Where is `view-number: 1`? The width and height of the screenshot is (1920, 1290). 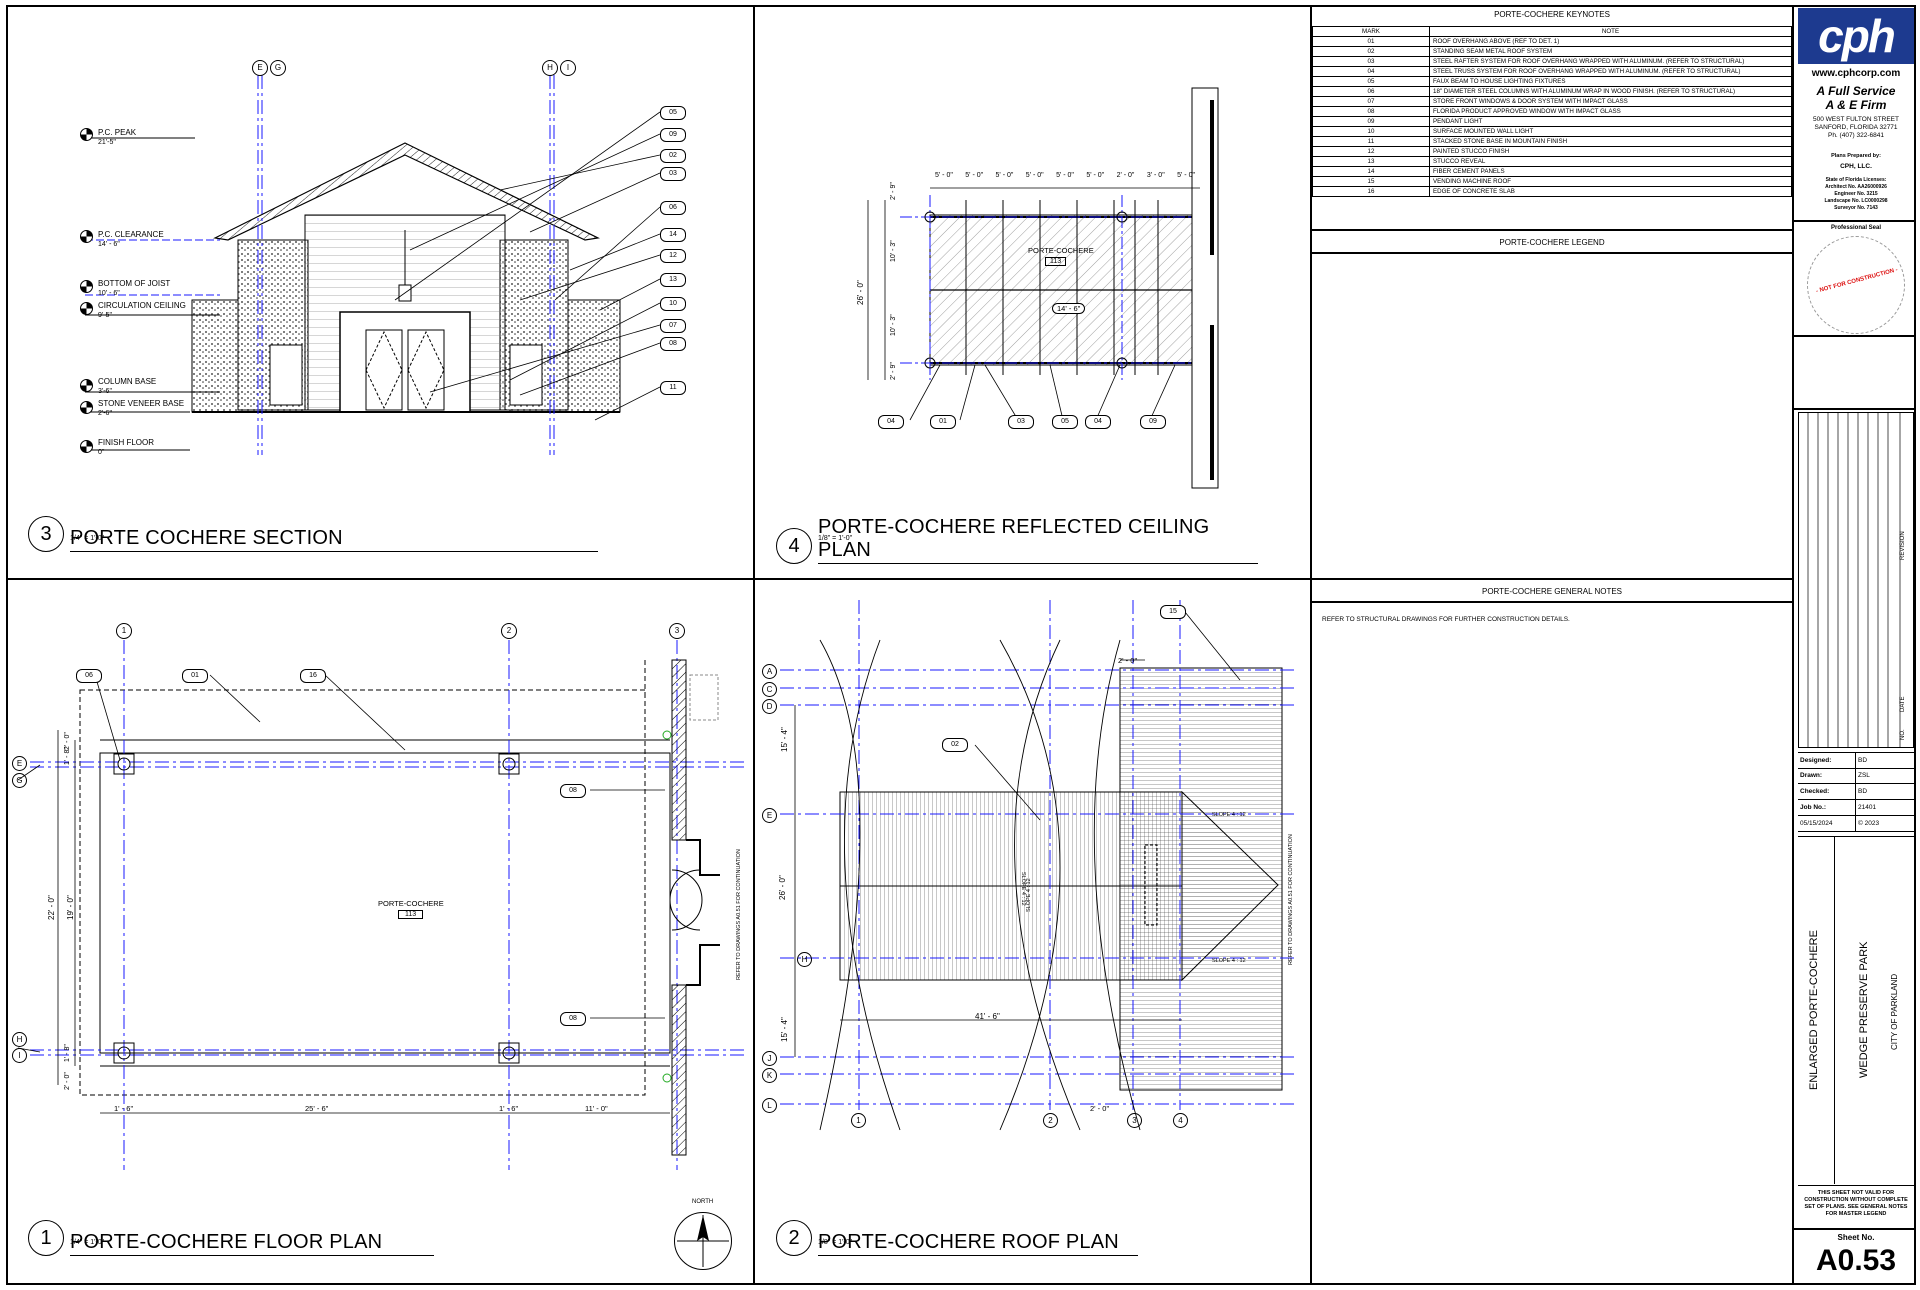
view-number: 1 is located at coordinates (46, 1238).